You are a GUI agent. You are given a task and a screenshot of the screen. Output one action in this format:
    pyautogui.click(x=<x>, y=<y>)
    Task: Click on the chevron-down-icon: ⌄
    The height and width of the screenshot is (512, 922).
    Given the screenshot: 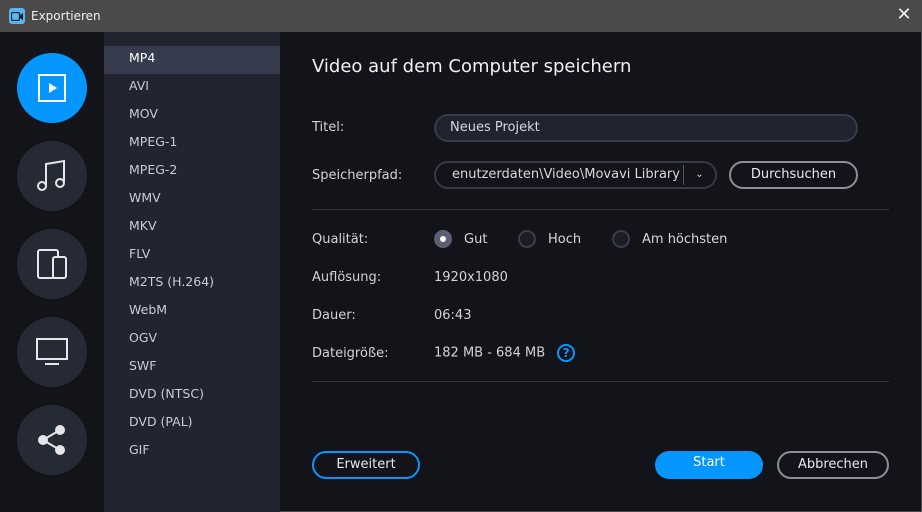 What is the action you would take?
    pyautogui.click(x=699, y=175)
    